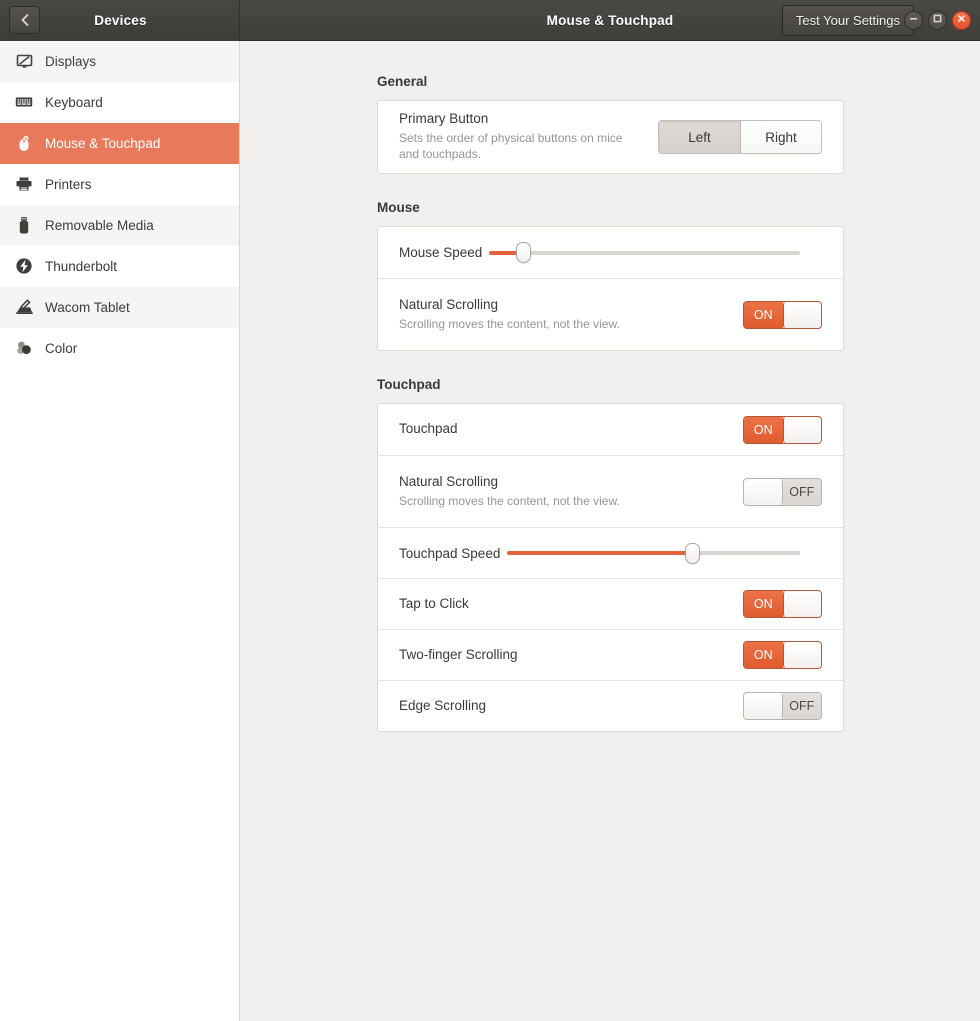  What do you see at coordinates (24, 61) in the screenshot?
I see `display-icon` at bounding box center [24, 61].